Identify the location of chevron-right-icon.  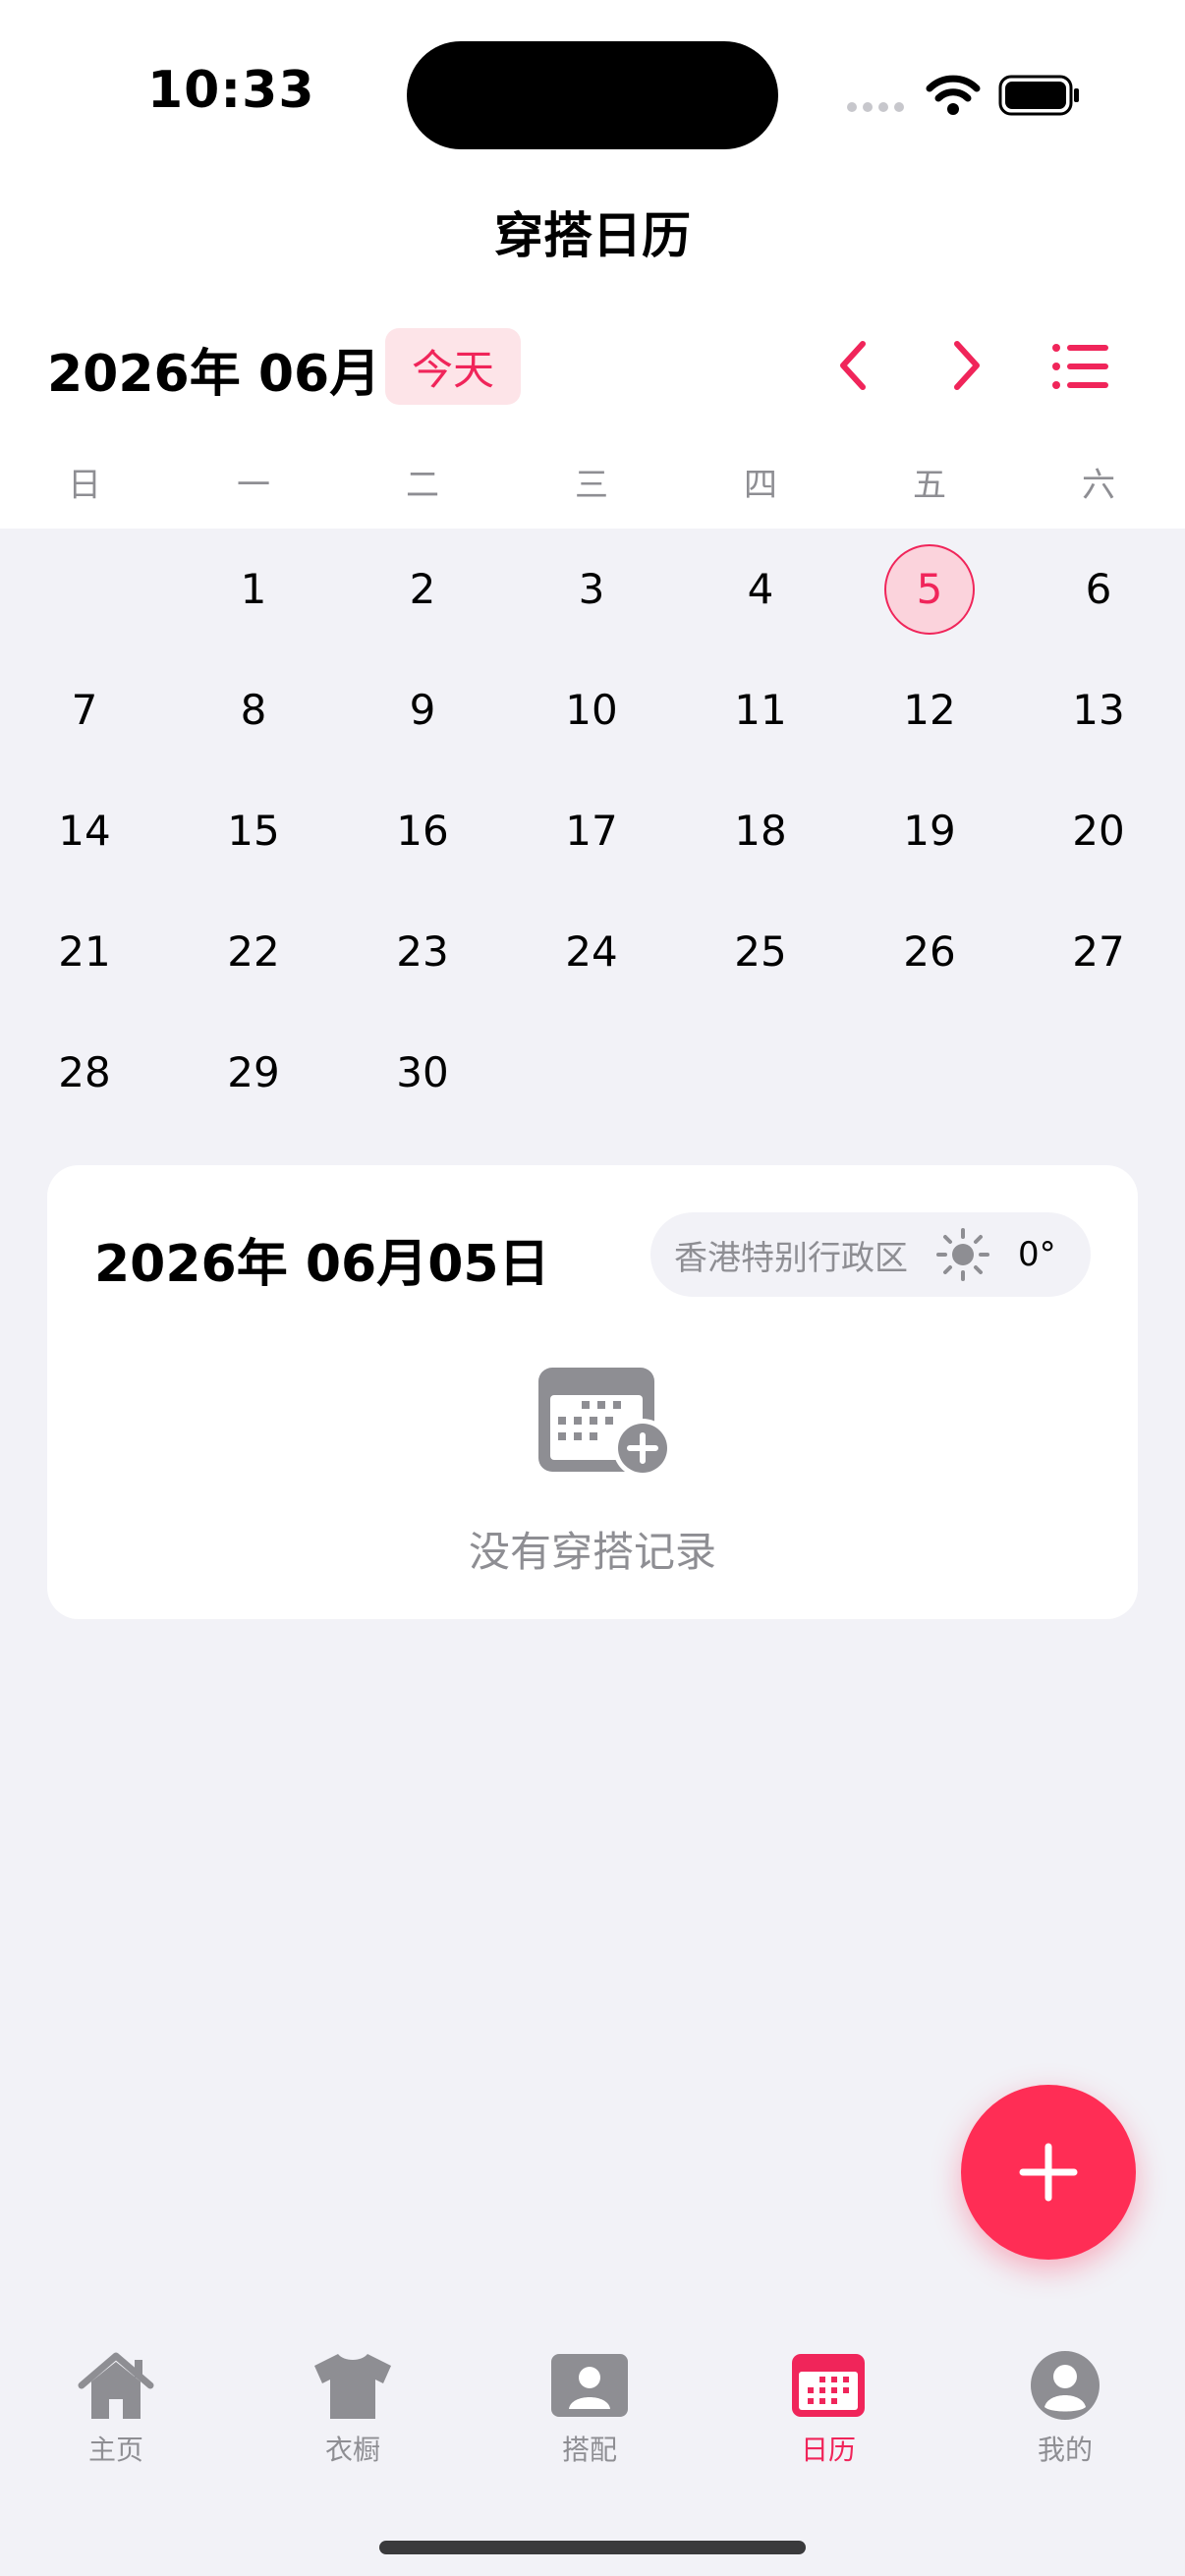
(967, 365).